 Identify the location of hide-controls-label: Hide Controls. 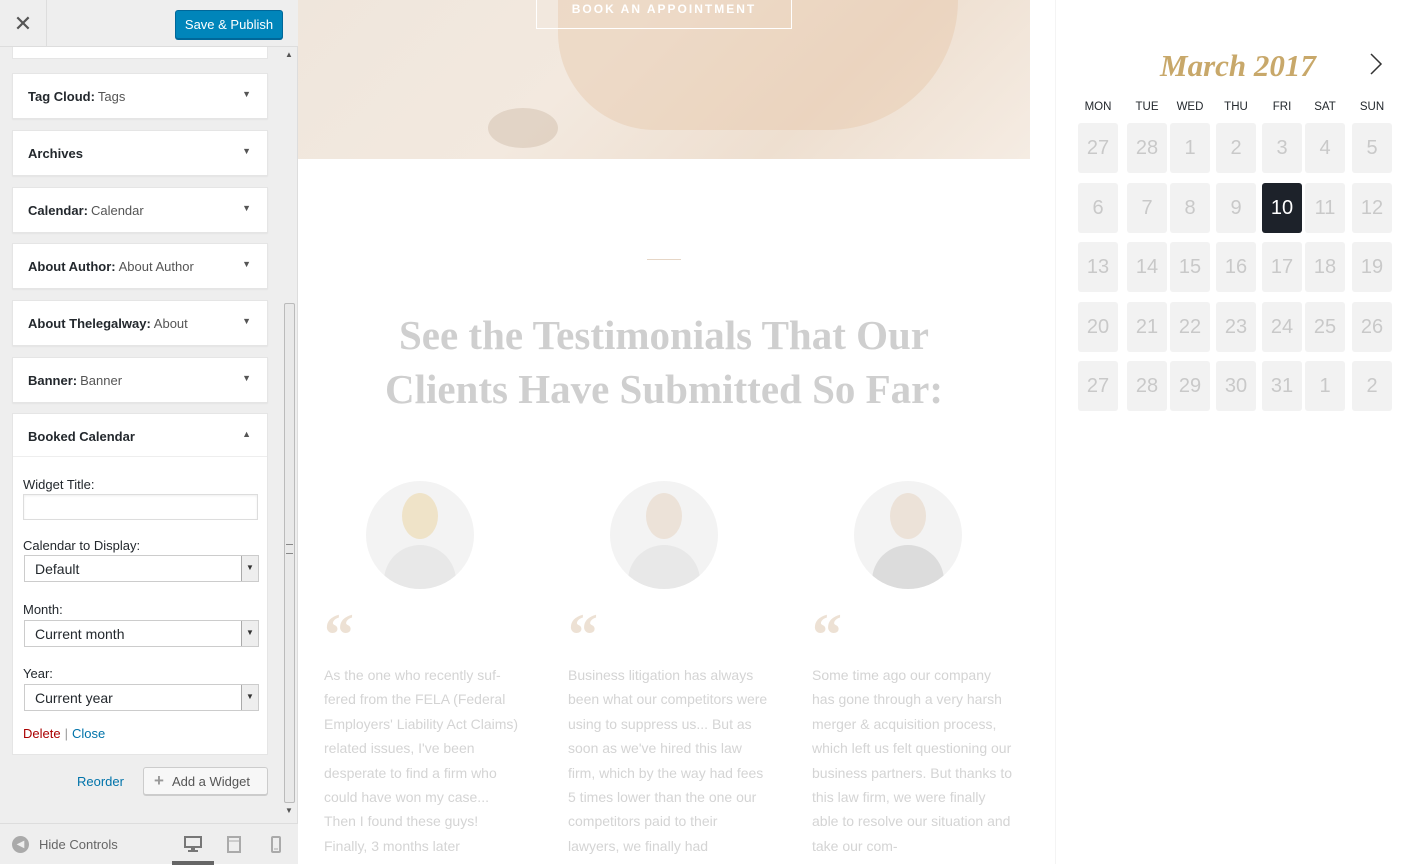
(78, 844).